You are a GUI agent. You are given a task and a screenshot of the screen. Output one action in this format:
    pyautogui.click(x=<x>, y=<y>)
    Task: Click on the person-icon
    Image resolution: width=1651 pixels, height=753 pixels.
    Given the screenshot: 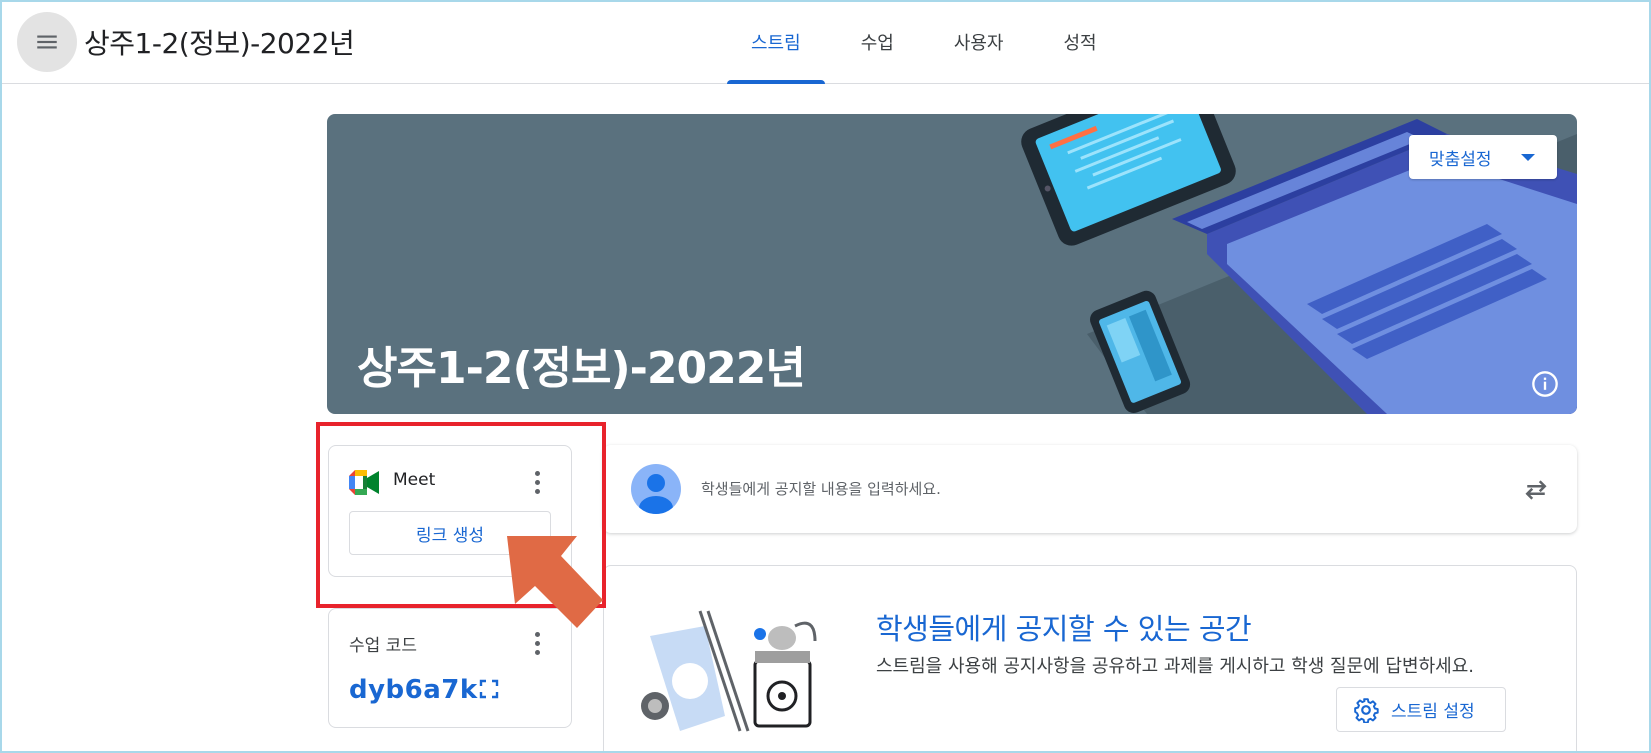 What is the action you would take?
    pyautogui.click(x=656, y=494)
    